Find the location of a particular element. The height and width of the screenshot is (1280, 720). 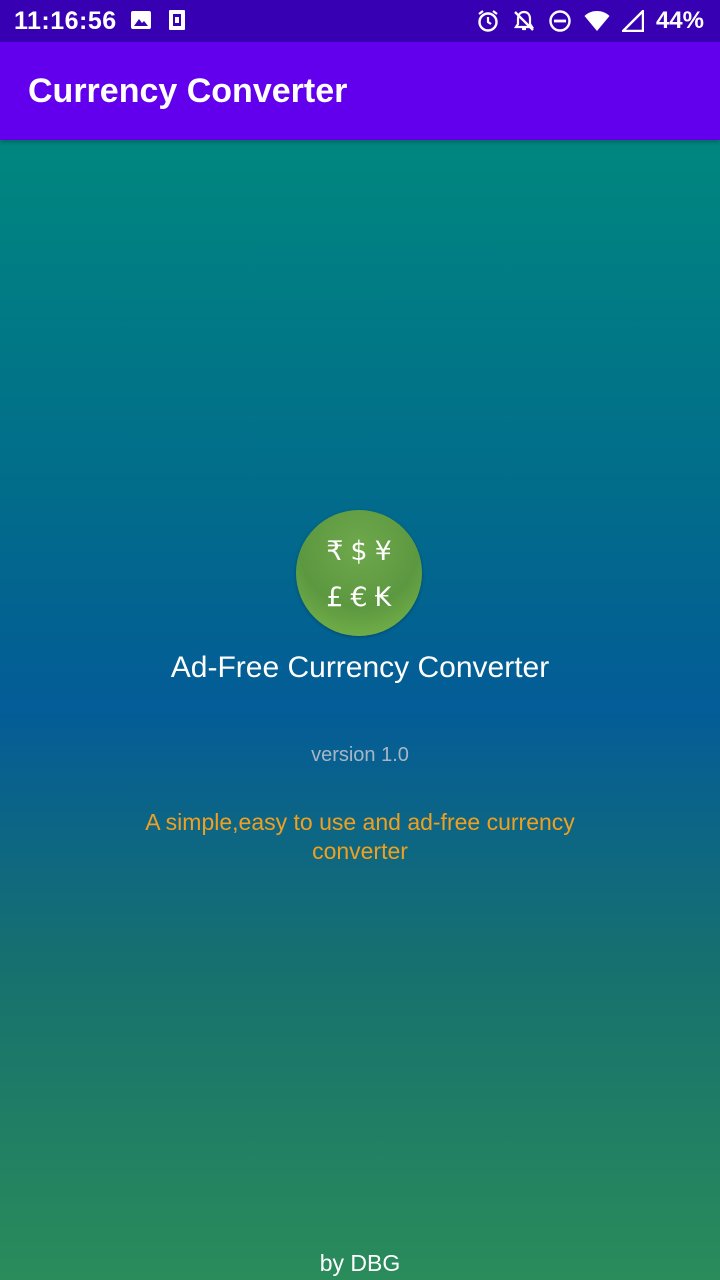

app-bar: Currency Converter is located at coordinates (360, 91).